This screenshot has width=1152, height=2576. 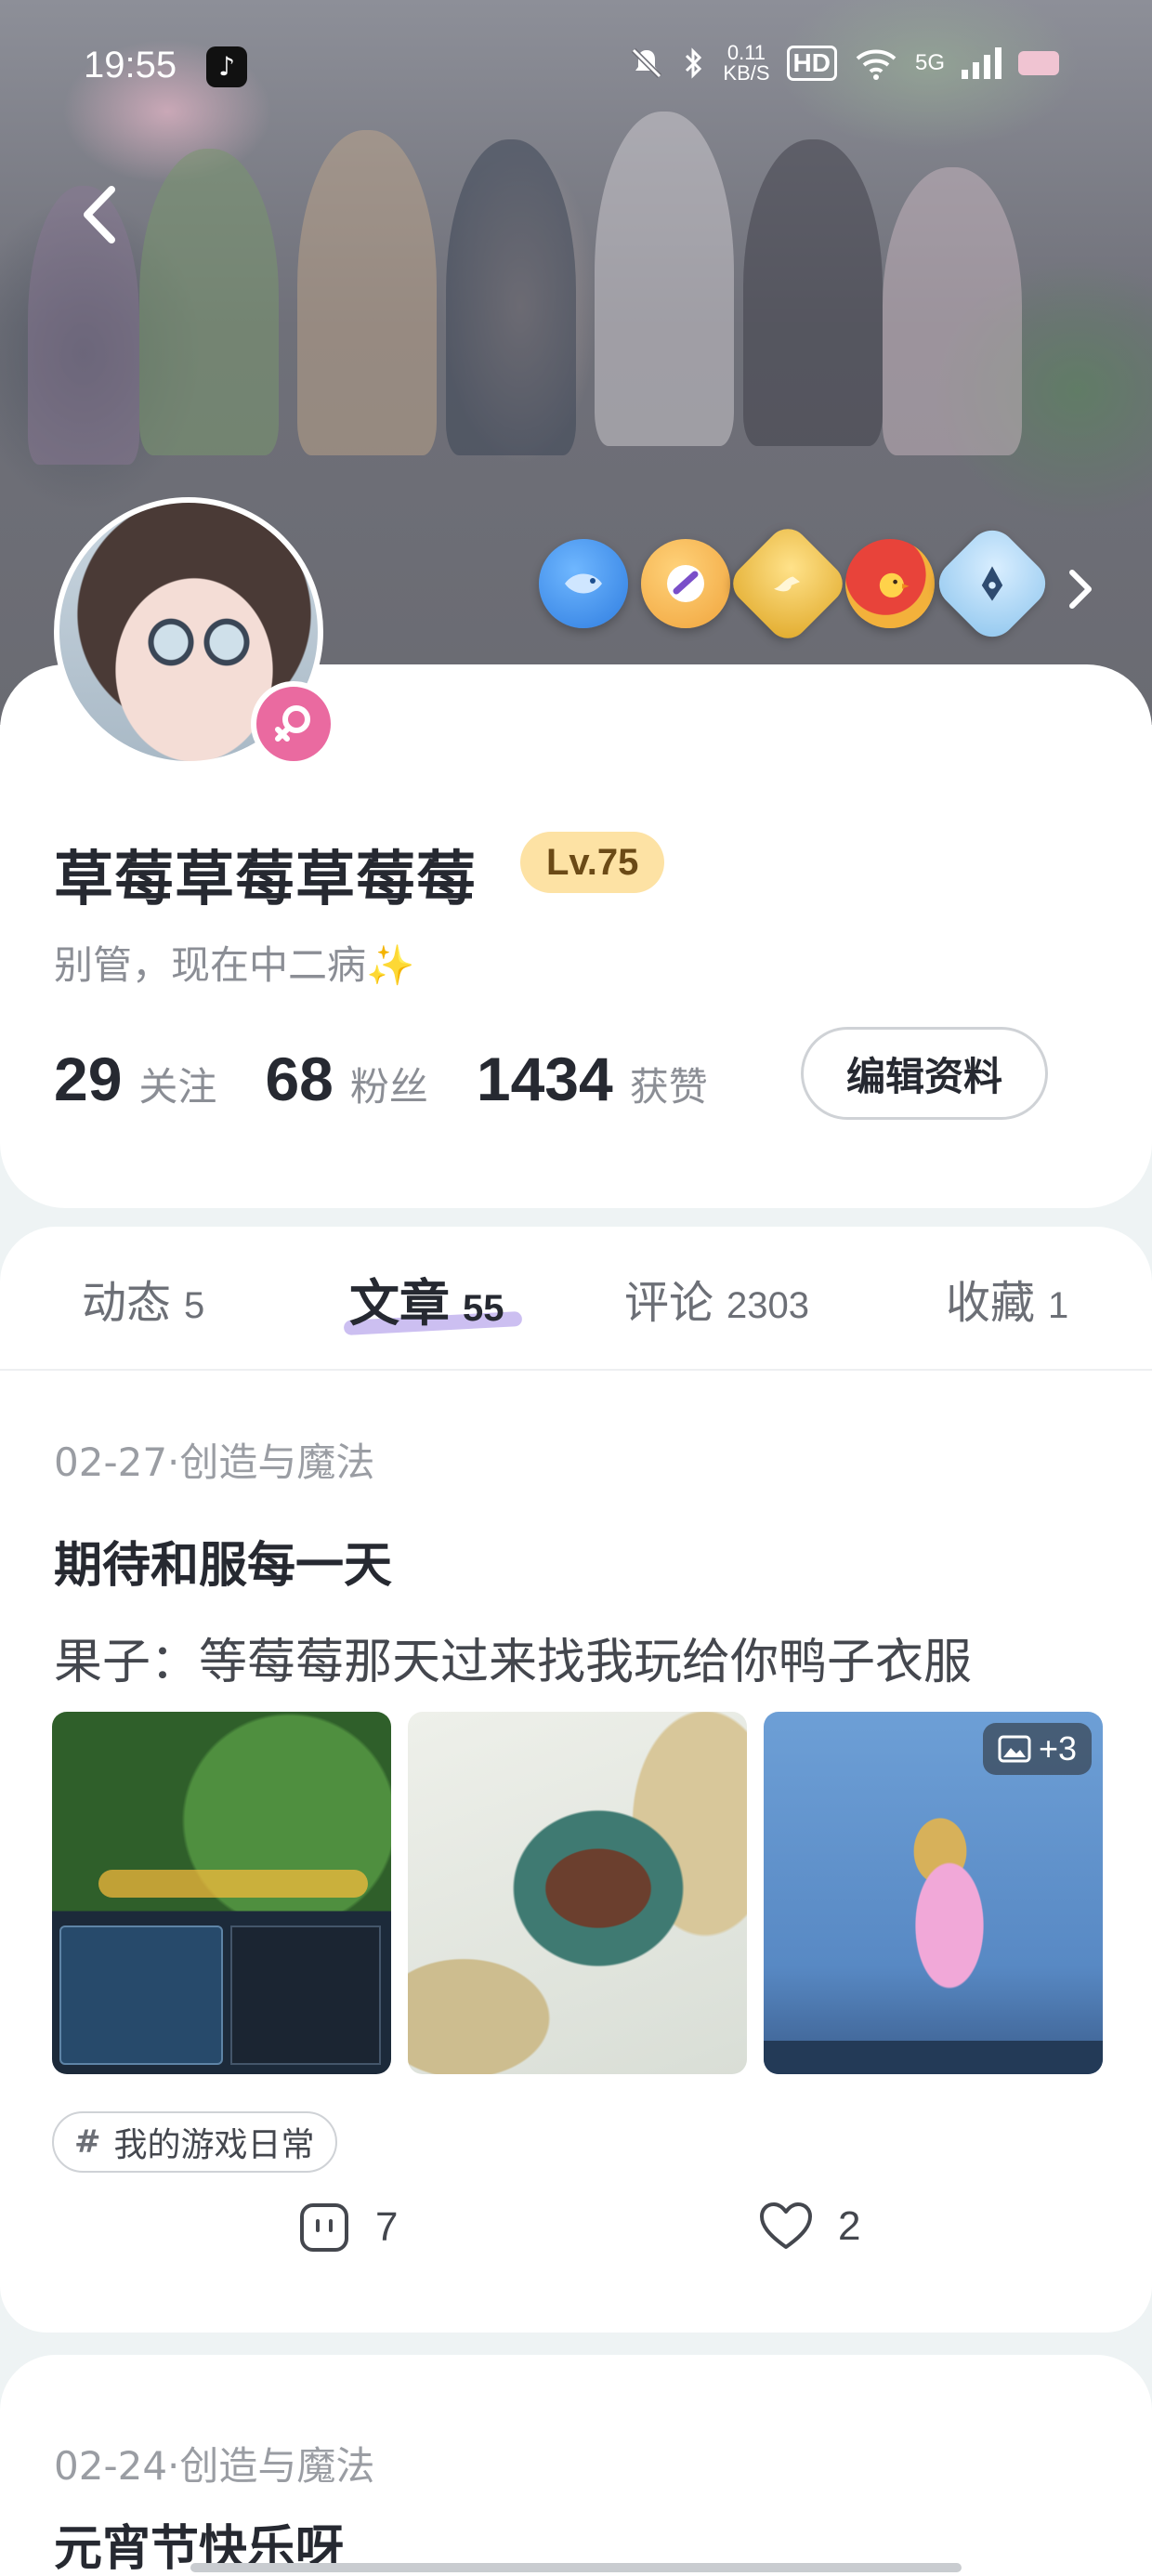 I want to click on red-chick-badge-icon, so click(x=890, y=583).